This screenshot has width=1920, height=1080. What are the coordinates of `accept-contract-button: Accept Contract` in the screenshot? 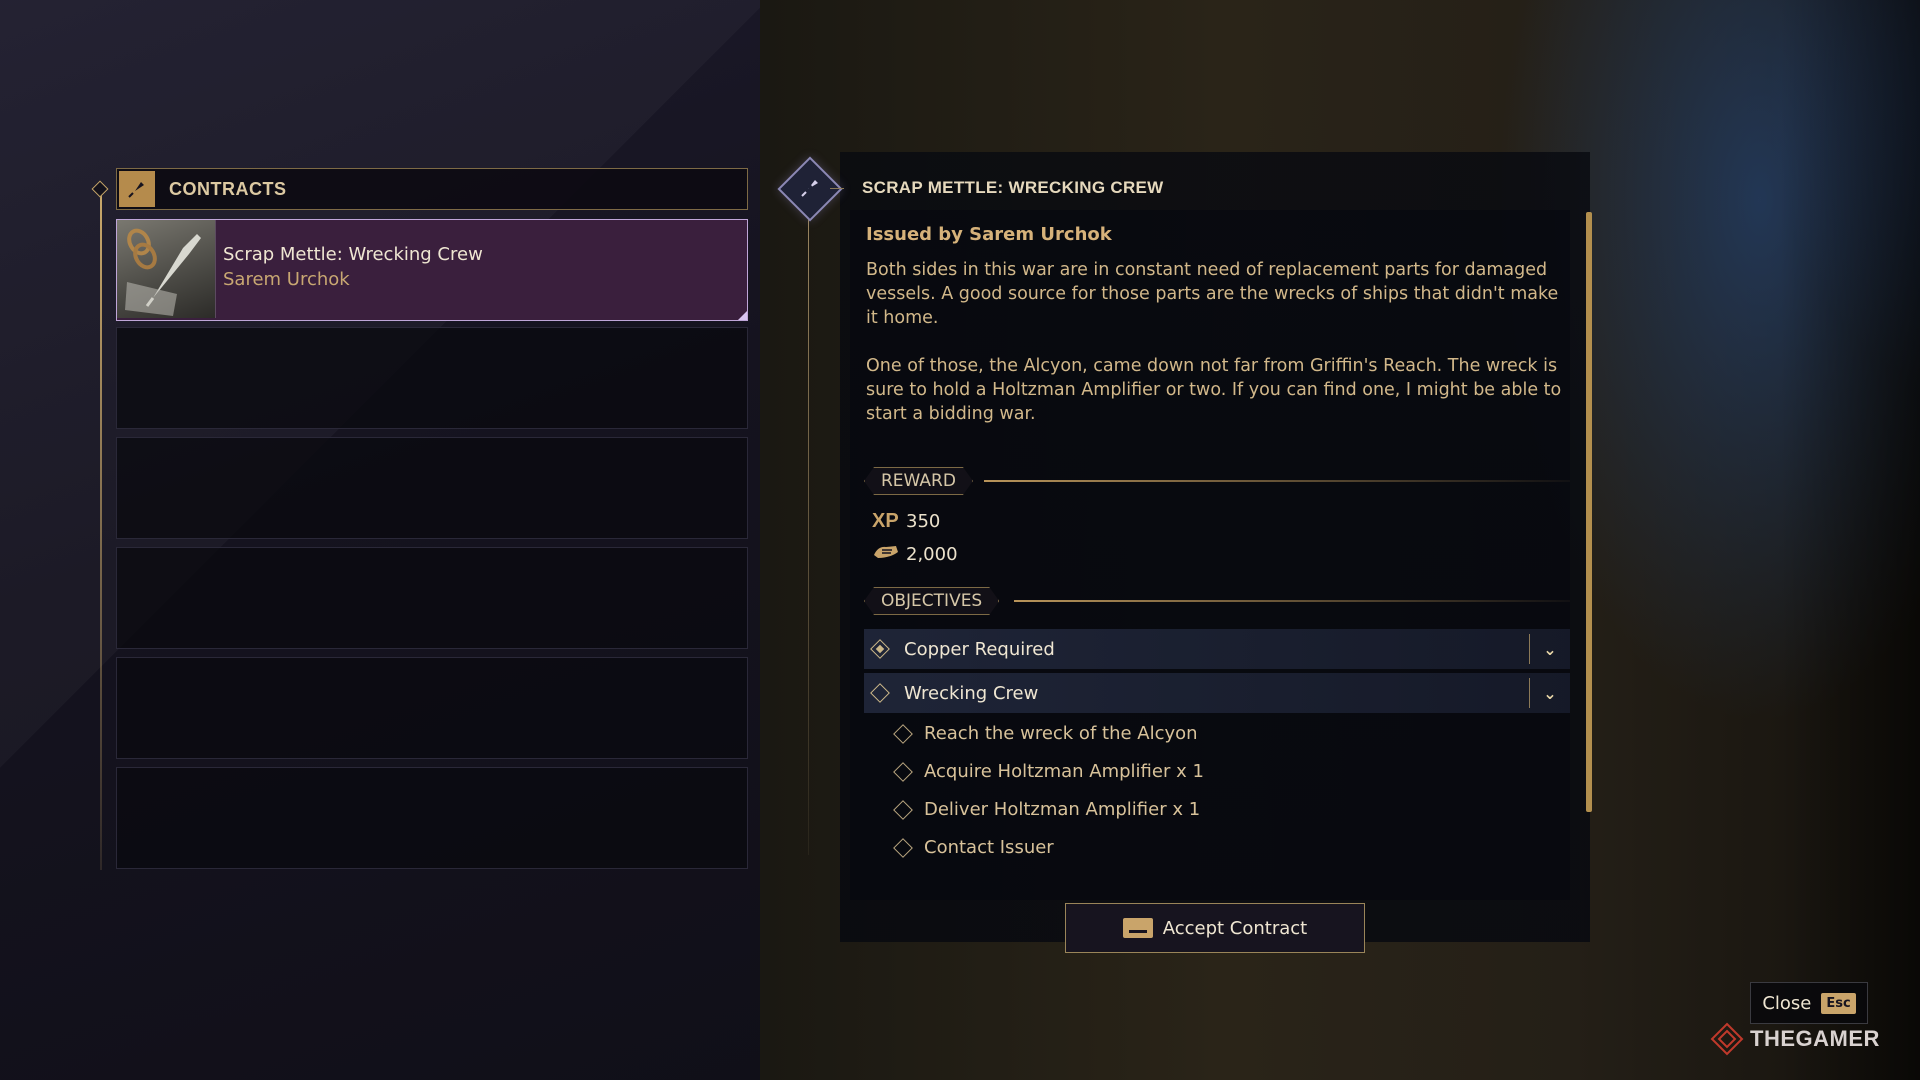 It's located at (1215, 928).